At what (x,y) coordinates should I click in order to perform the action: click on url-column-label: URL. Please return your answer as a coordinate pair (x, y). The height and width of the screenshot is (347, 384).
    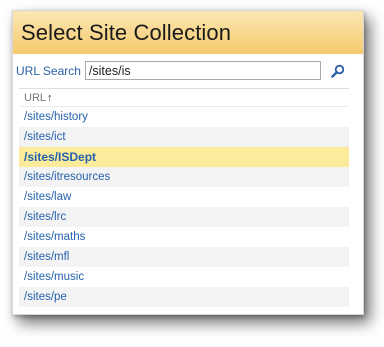
    Looking at the image, I should click on (35, 97).